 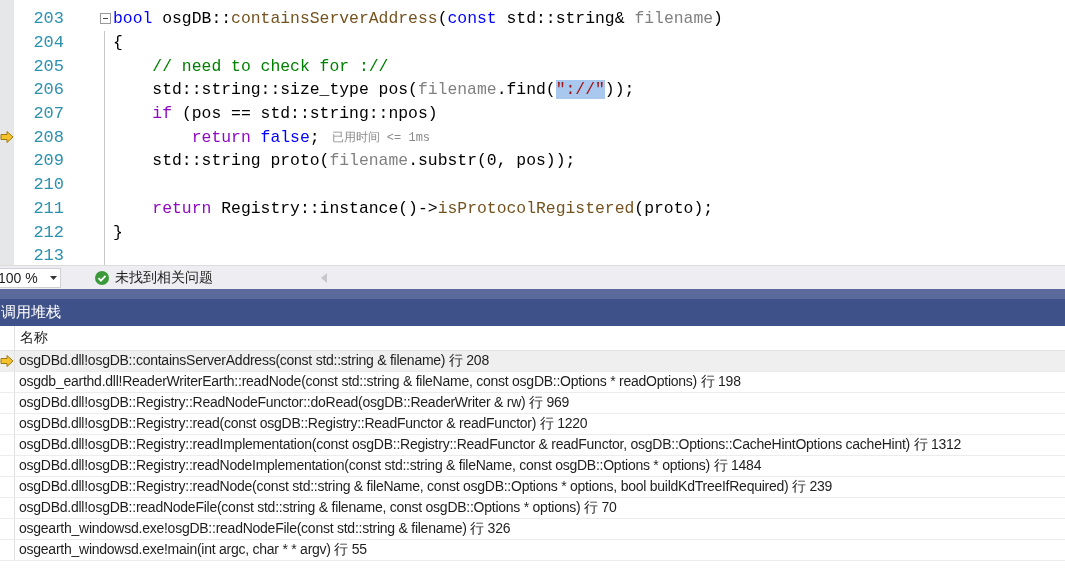 What do you see at coordinates (102, 277) in the screenshot?
I see `check-circle-icon` at bounding box center [102, 277].